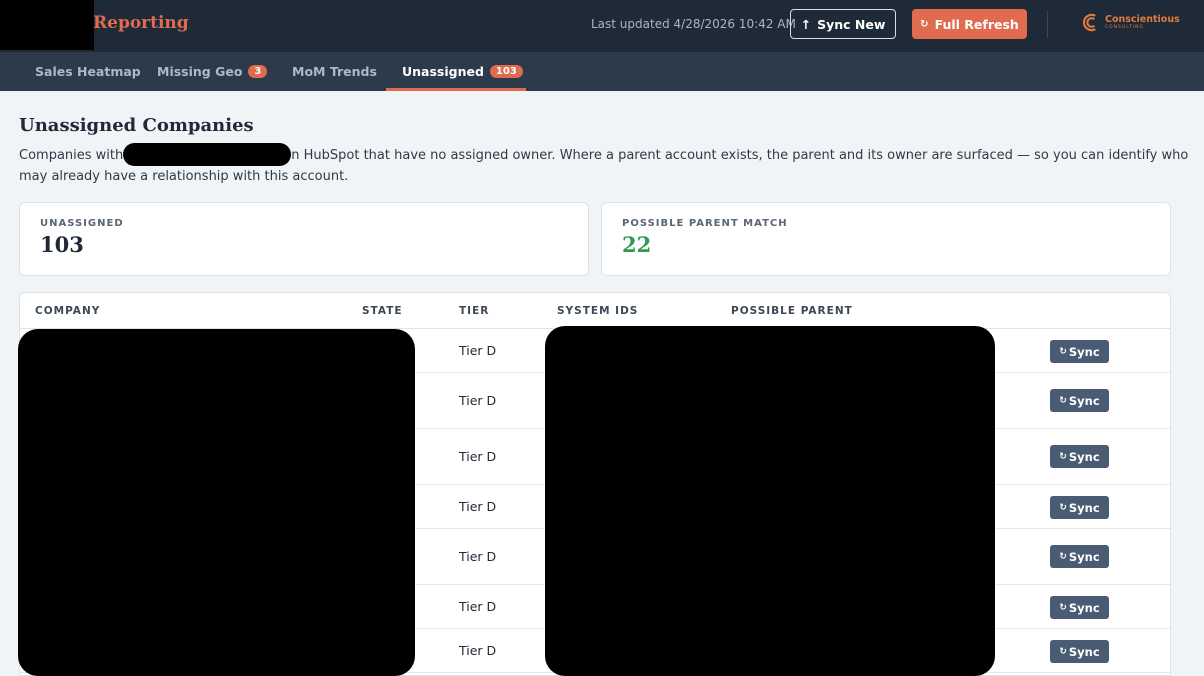 The width and height of the screenshot is (1204, 676). I want to click on sync-new-button: ↑ Sync New, so click(843, 24).